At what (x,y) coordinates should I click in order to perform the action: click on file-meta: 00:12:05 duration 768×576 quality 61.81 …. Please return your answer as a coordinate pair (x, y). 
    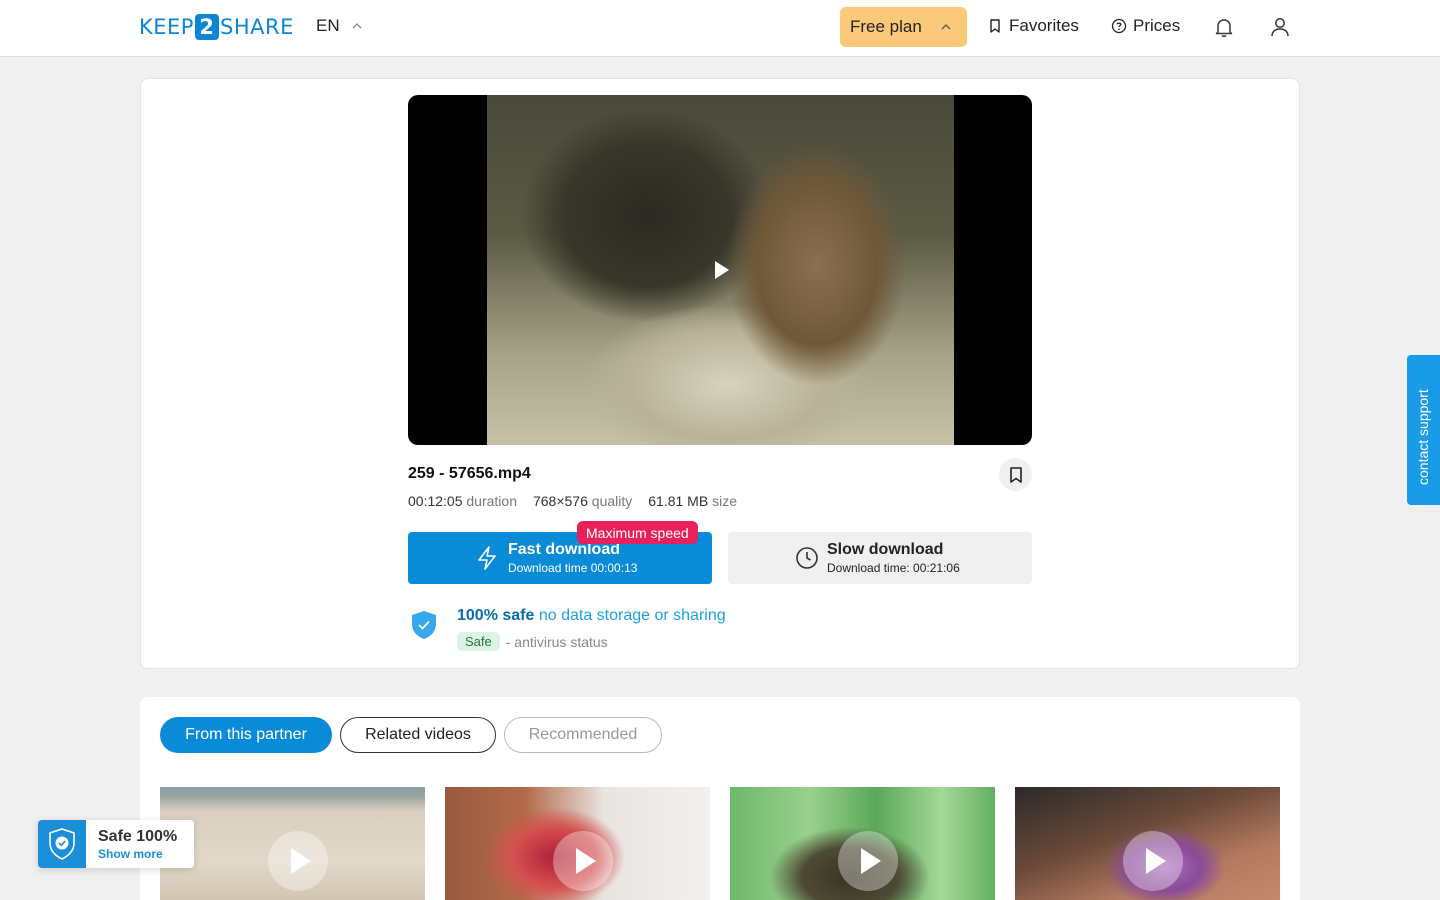
    Looking at the image, I should click on (572, 501).